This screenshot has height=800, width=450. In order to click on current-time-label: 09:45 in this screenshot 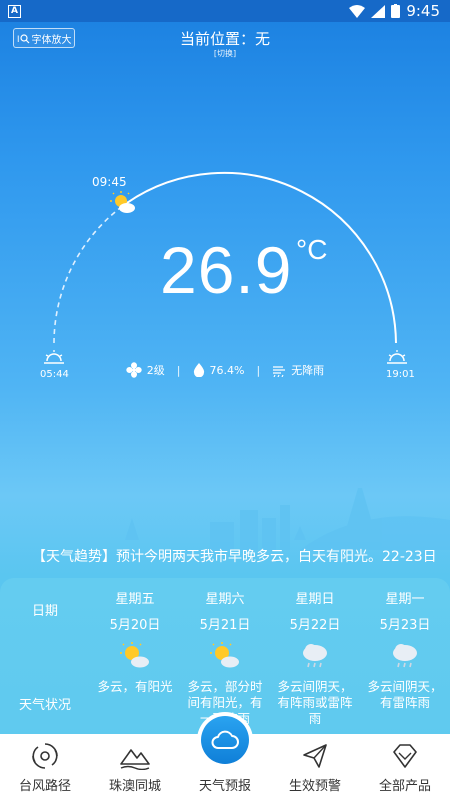, I will do `click(109, 182)`.